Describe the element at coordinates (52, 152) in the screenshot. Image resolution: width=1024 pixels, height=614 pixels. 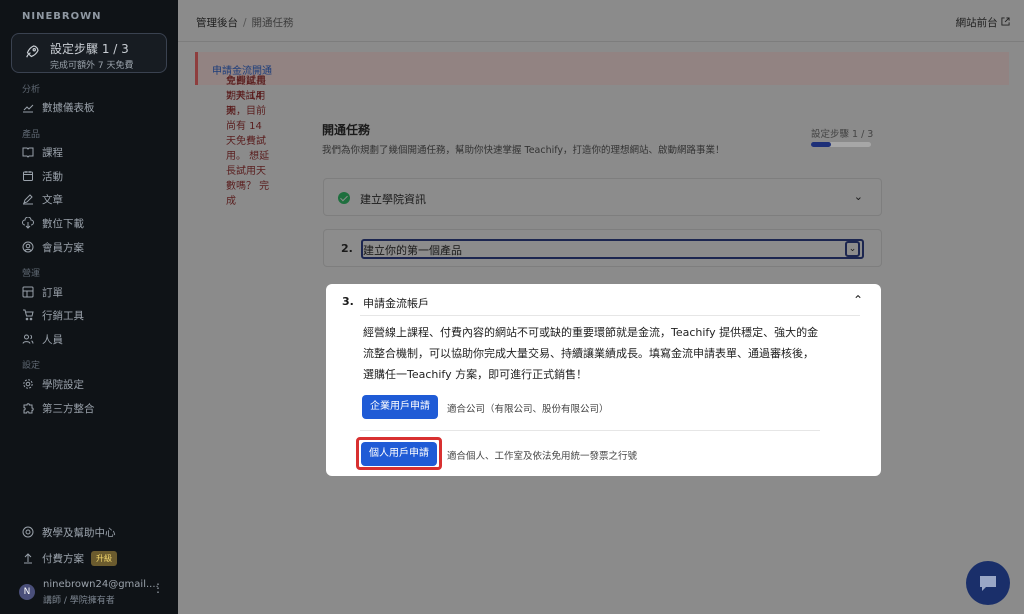
I see `sidebar-item-label: 課程` at that location.